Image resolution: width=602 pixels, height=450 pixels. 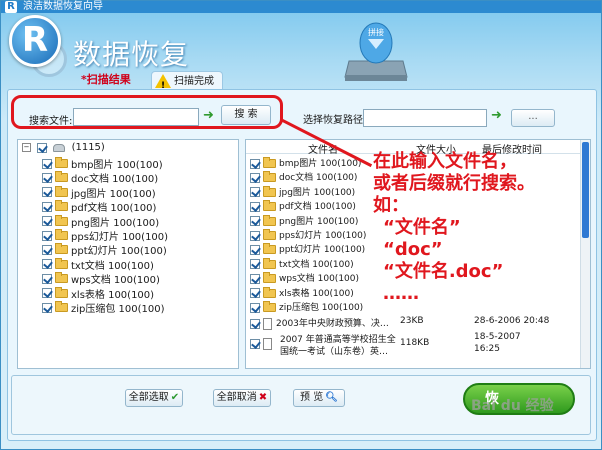 What do you see at coordinates (118, 309) in the screenshot?
I see `tree-item-label: zip压缩包 100(100)` at bounding box center [118, 309].